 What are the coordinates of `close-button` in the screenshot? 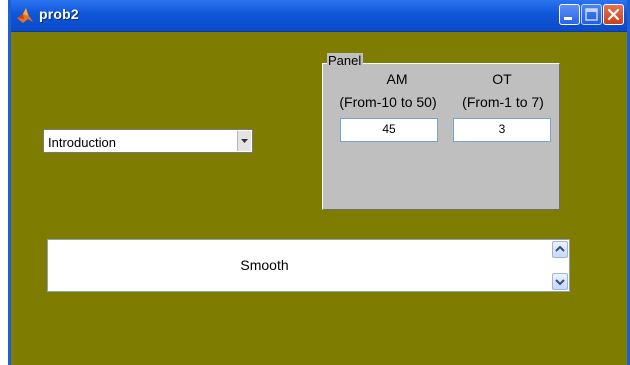 It's located at (613, 14).